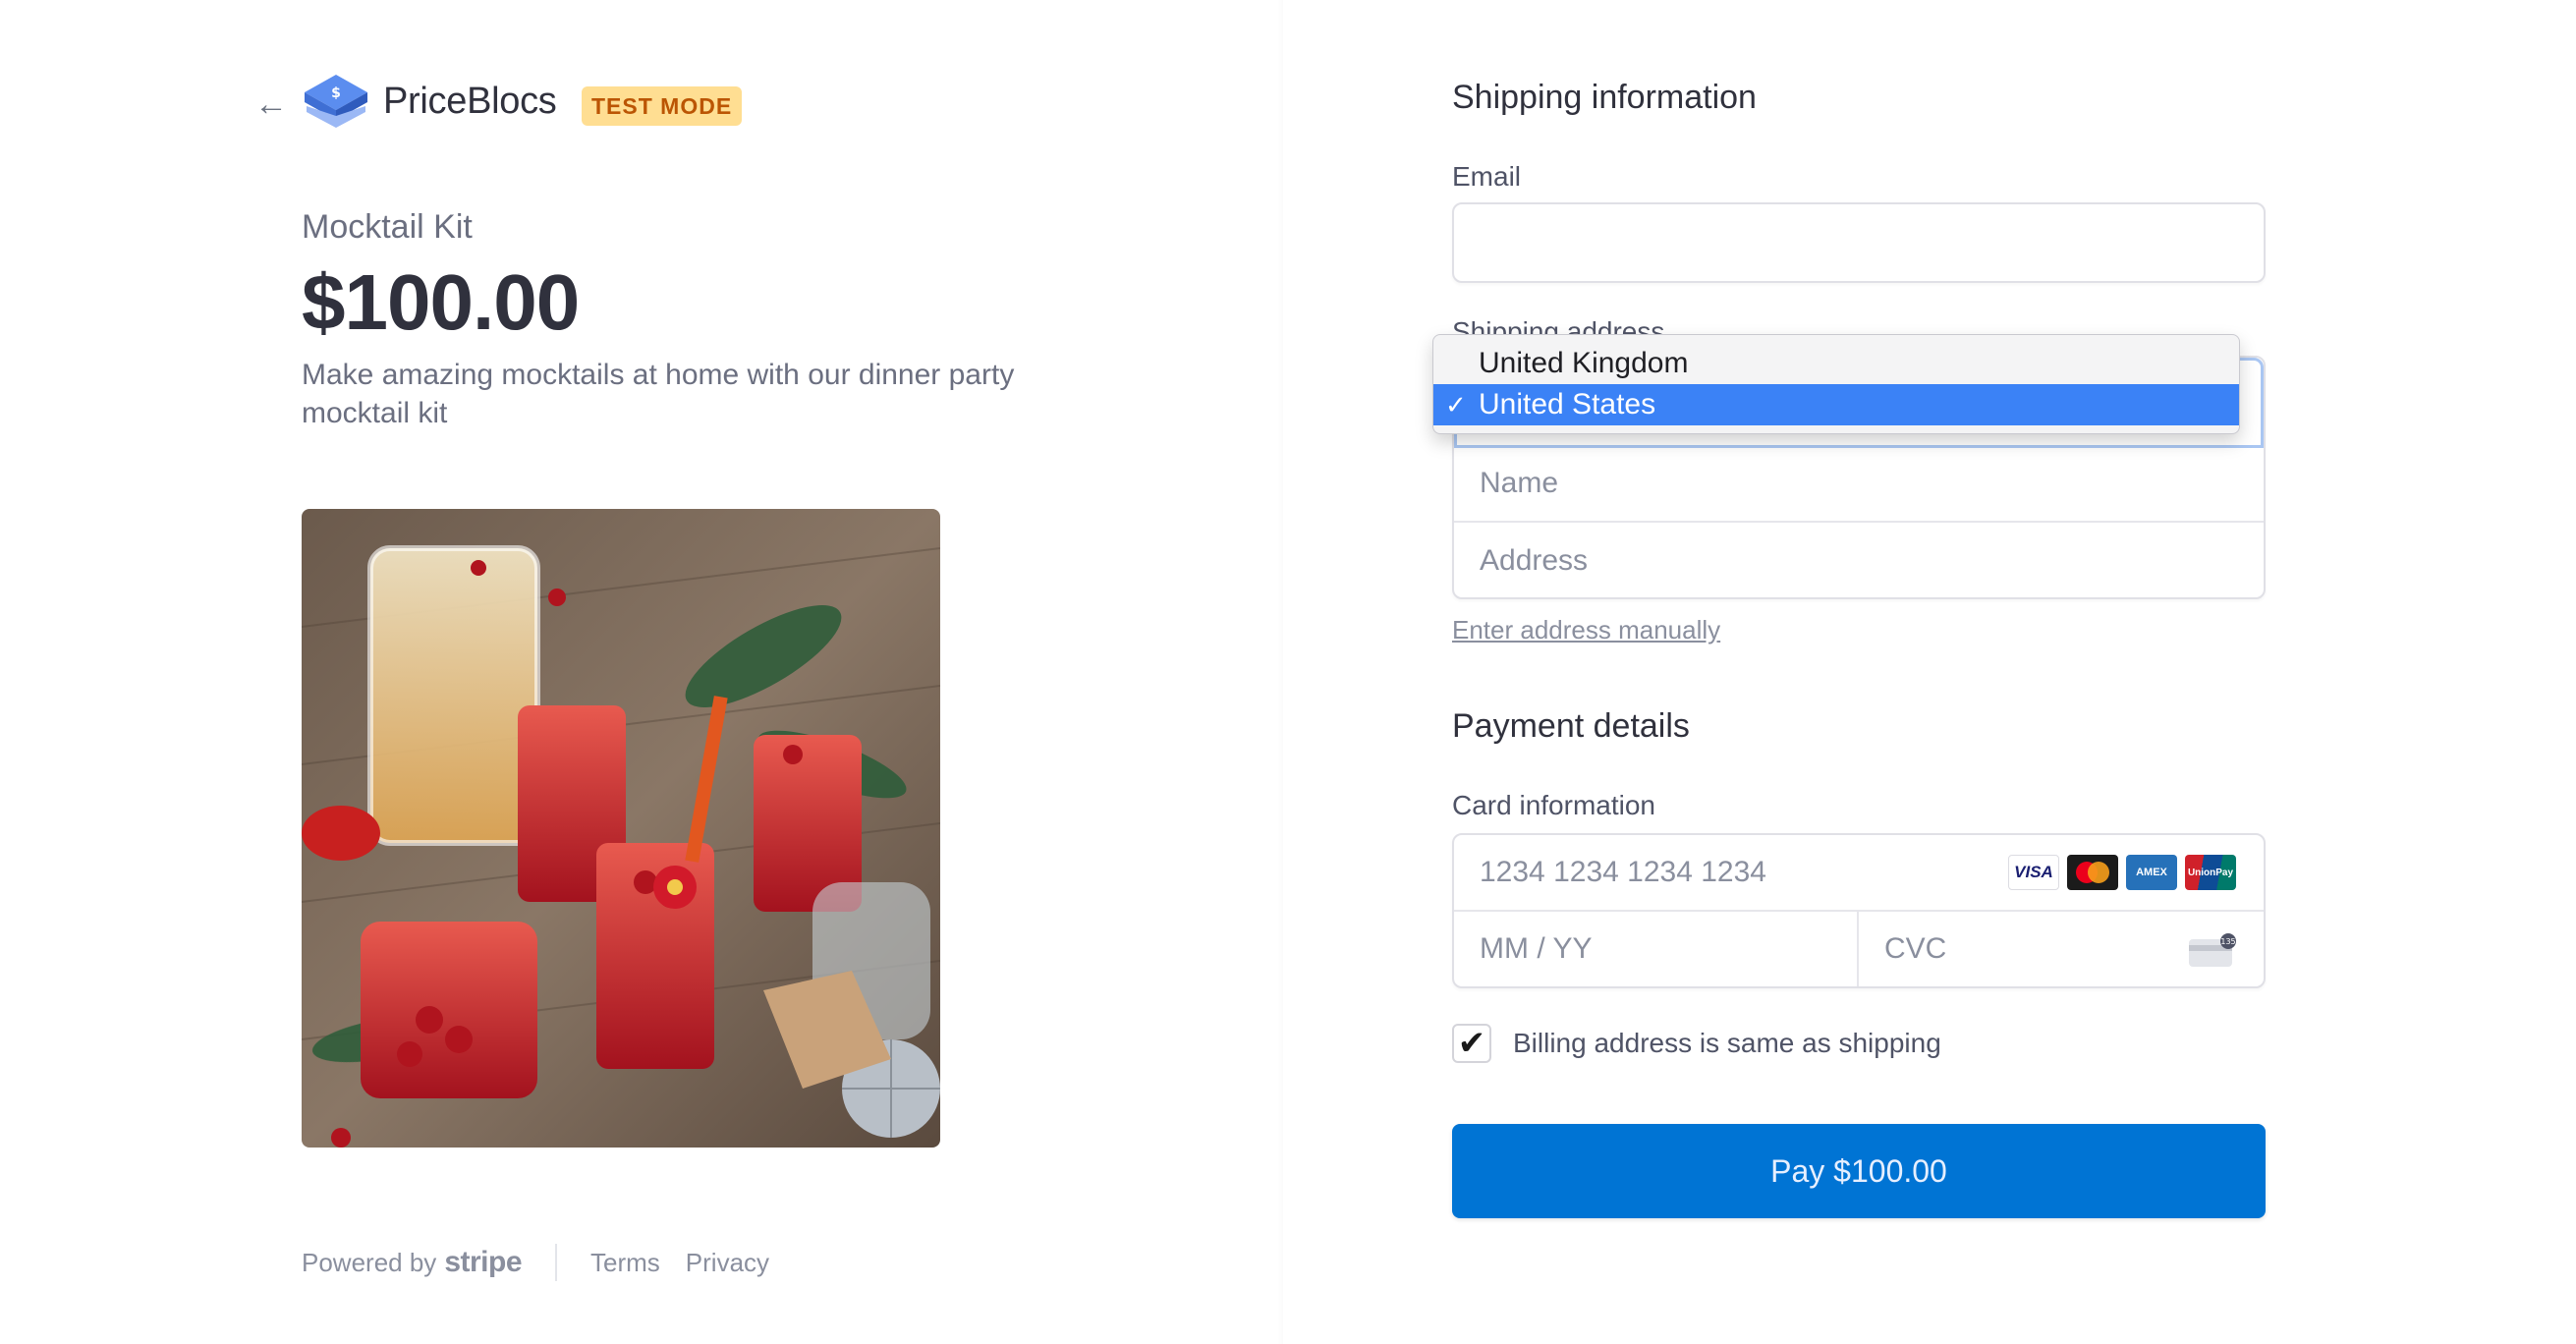 The image size is (2576, 1344). I want to click on enter-address-manually-link: Enter address manually, so click(1586, 630).